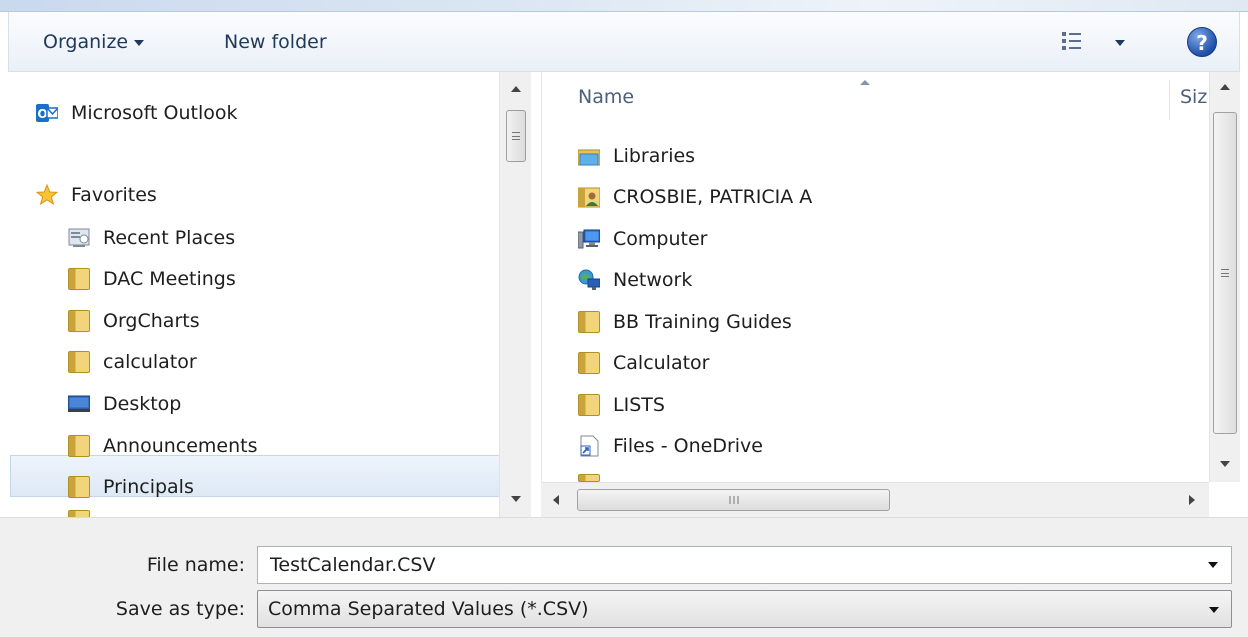  What do you see at coordinates (589, 197) in the screenshot?
I see `user-folder-icon` at bounding box center [589, 197].